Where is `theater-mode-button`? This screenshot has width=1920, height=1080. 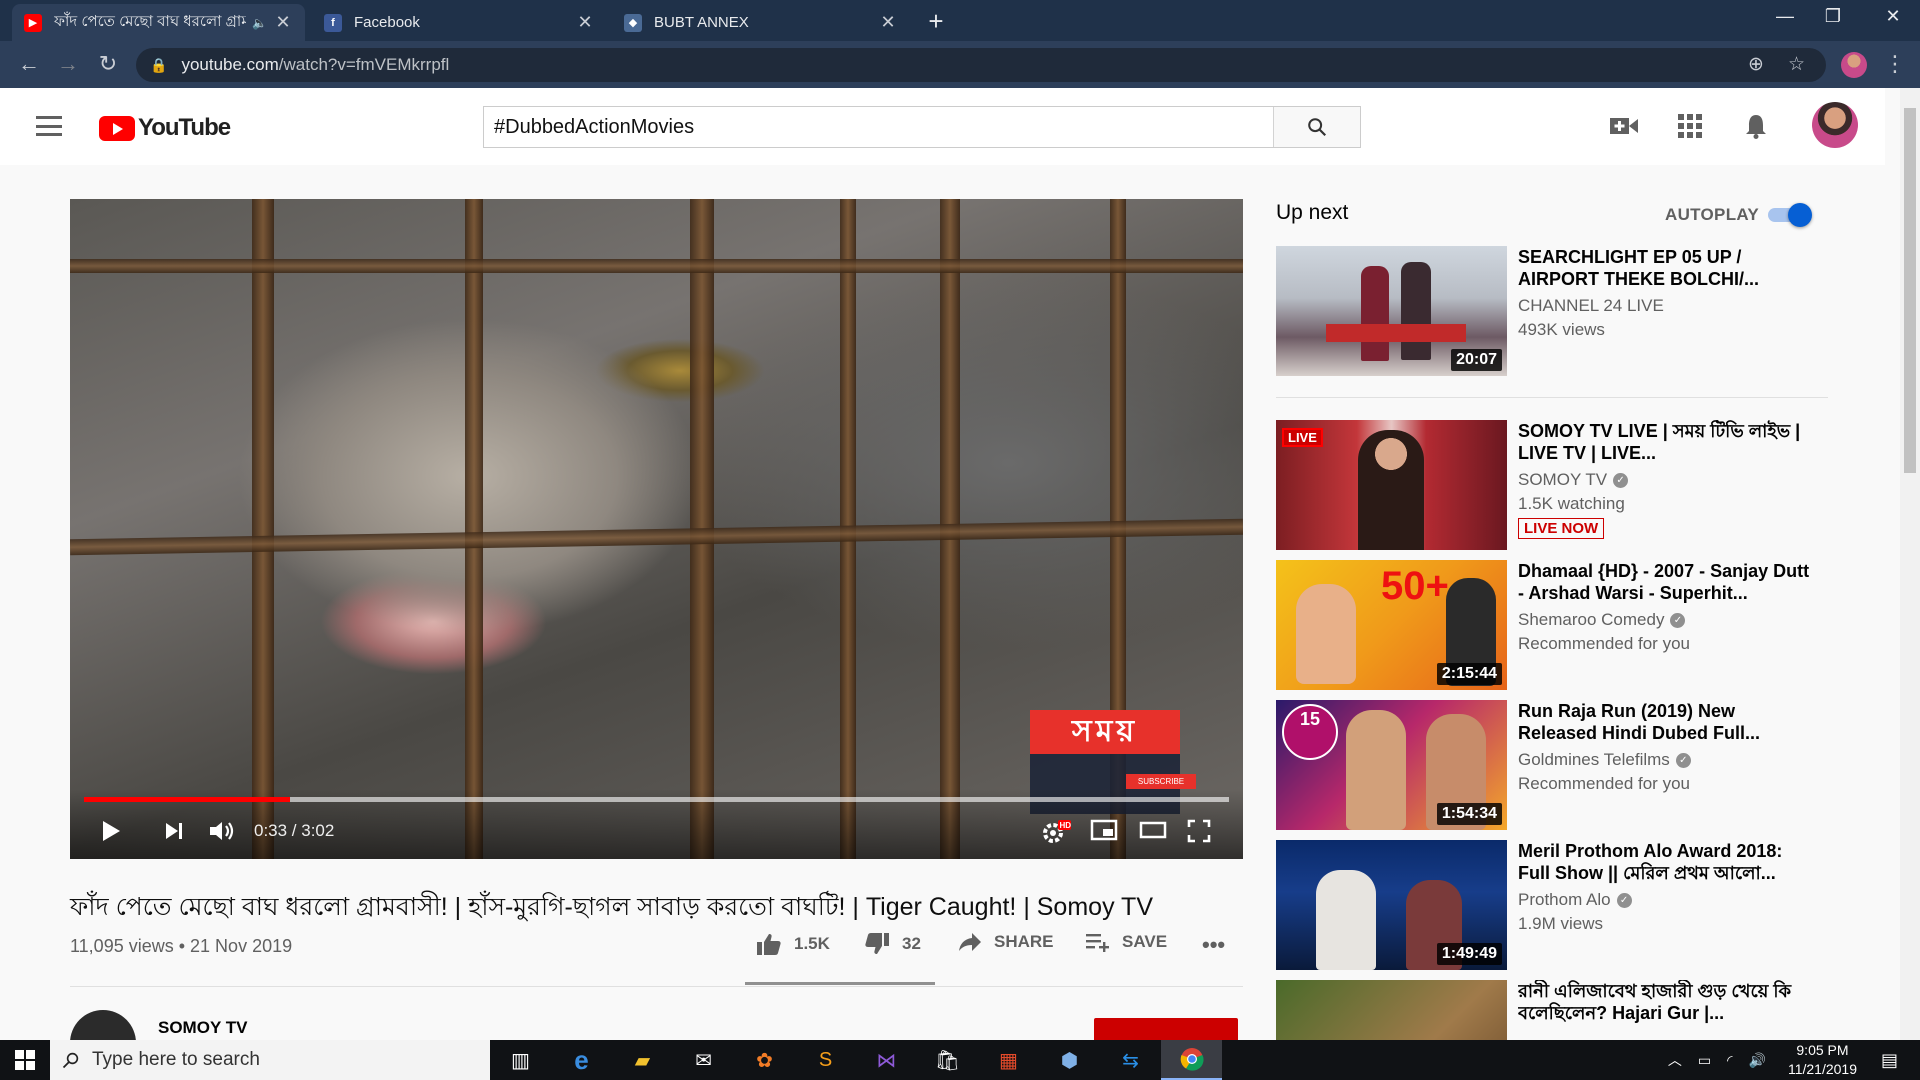 theater-mode-button is located at coordinates (1153, 832).